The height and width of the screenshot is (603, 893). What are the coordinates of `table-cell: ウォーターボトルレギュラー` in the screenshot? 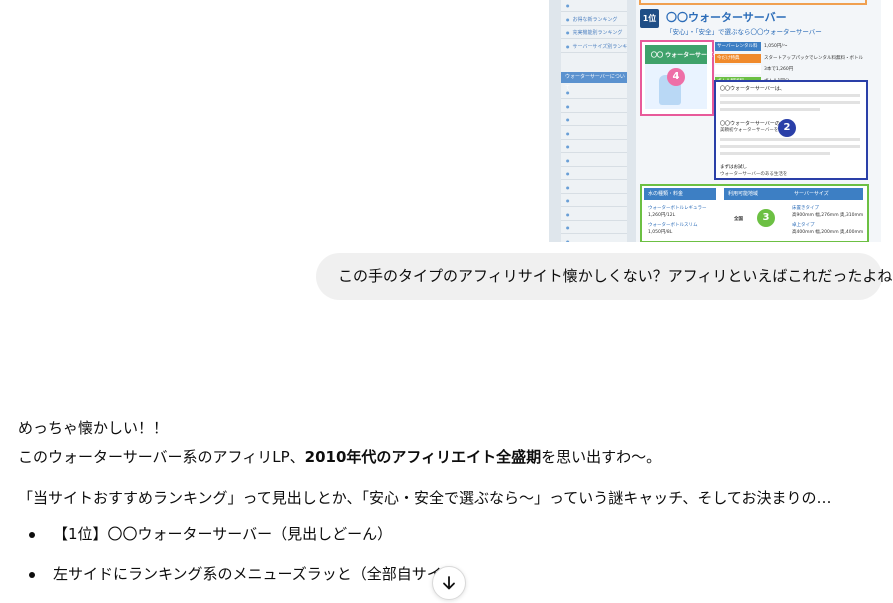 It's located at (677, 208).